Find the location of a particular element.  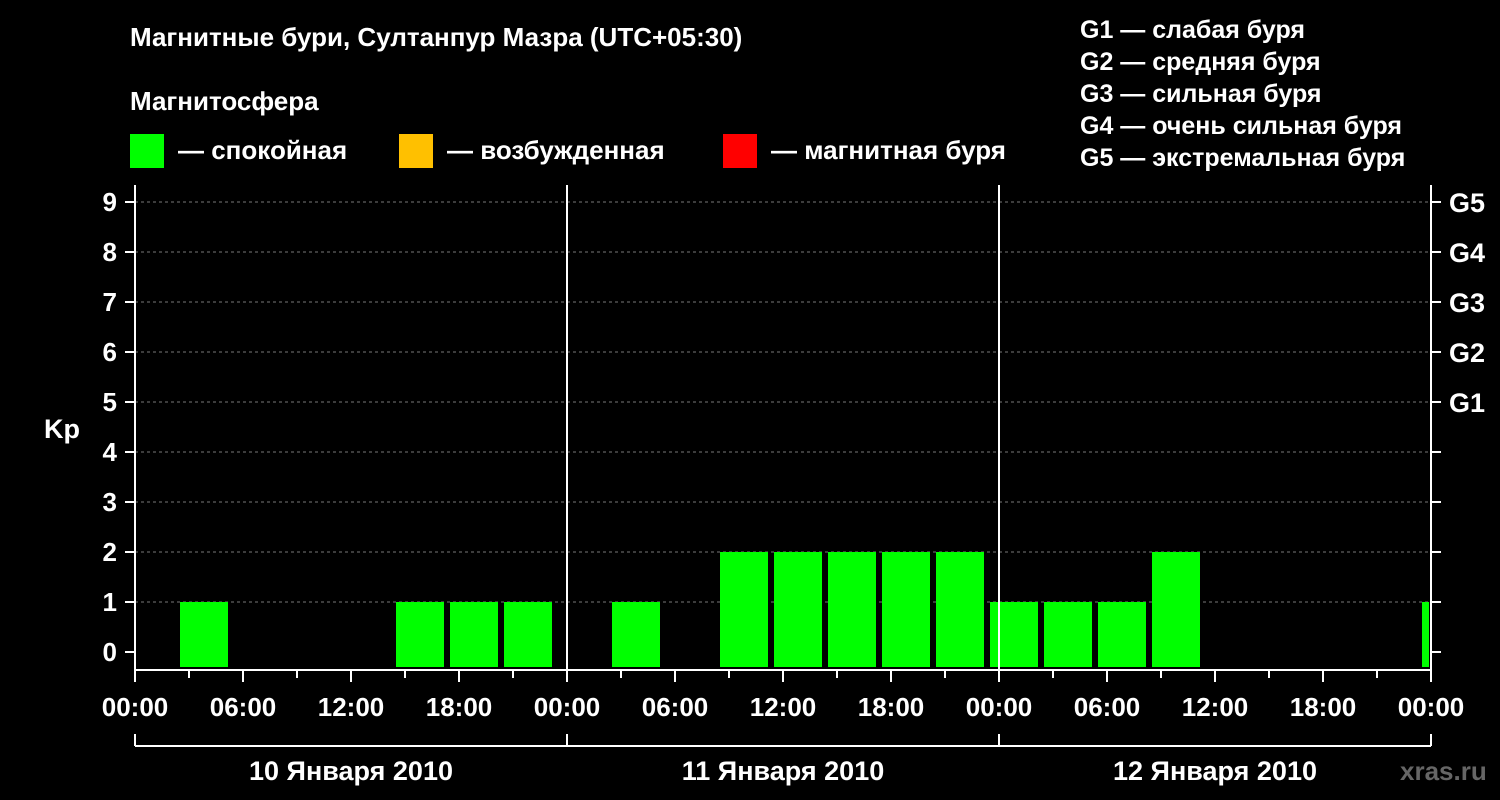

g-axis-label: G2 is located at coordinates (1467, 353).